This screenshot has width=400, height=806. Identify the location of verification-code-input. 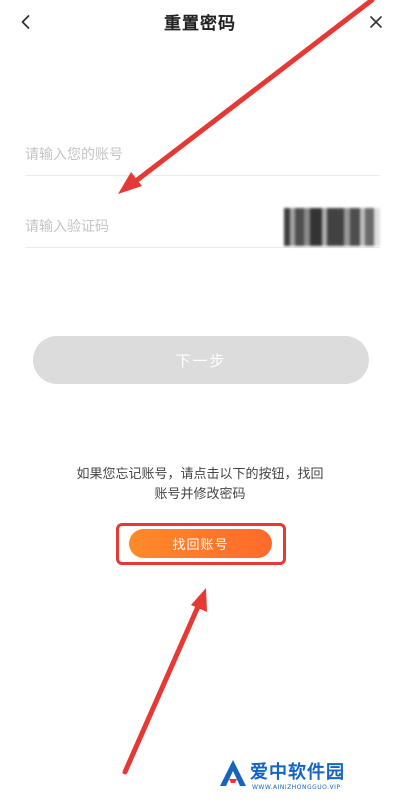
(145, 227).